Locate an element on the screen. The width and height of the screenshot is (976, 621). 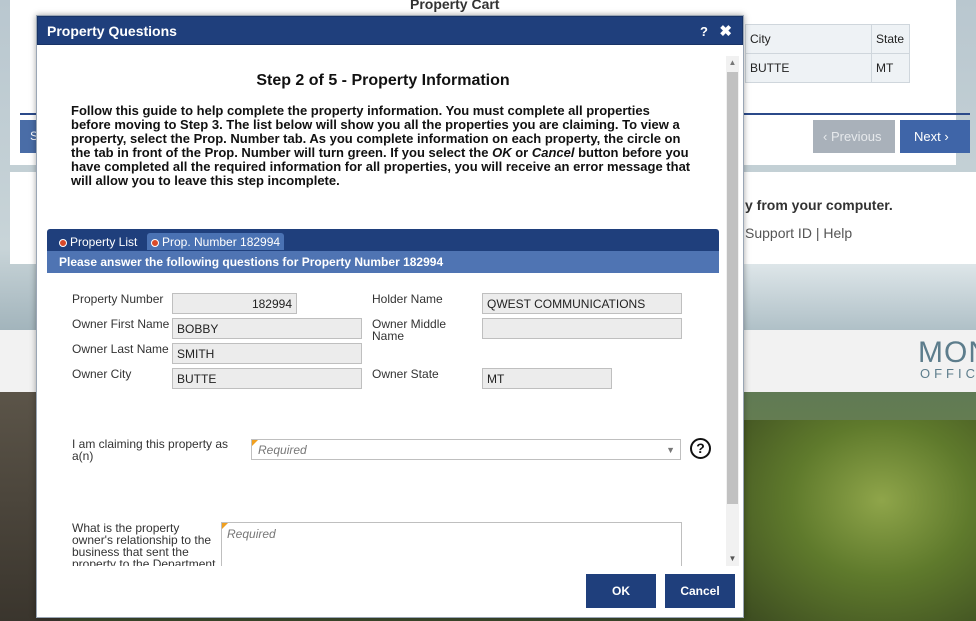
cart-title: Property Cart is located at coordinates (455, 6).